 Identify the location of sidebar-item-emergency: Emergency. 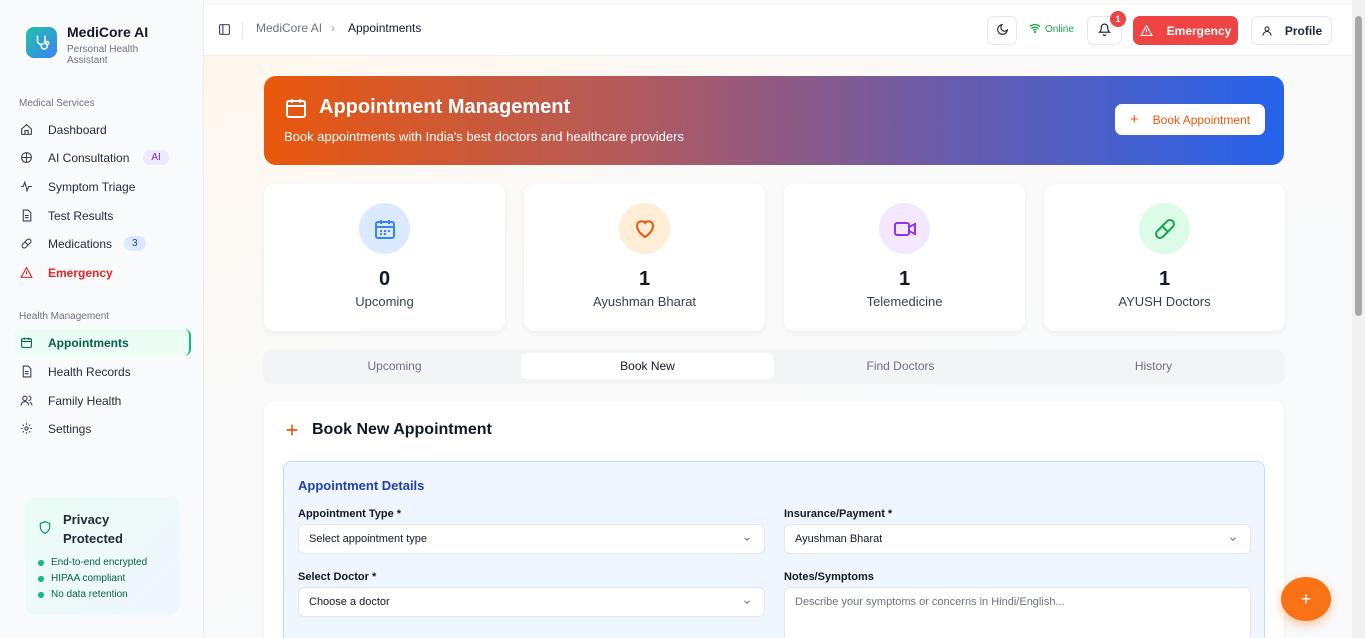
(102, 272).